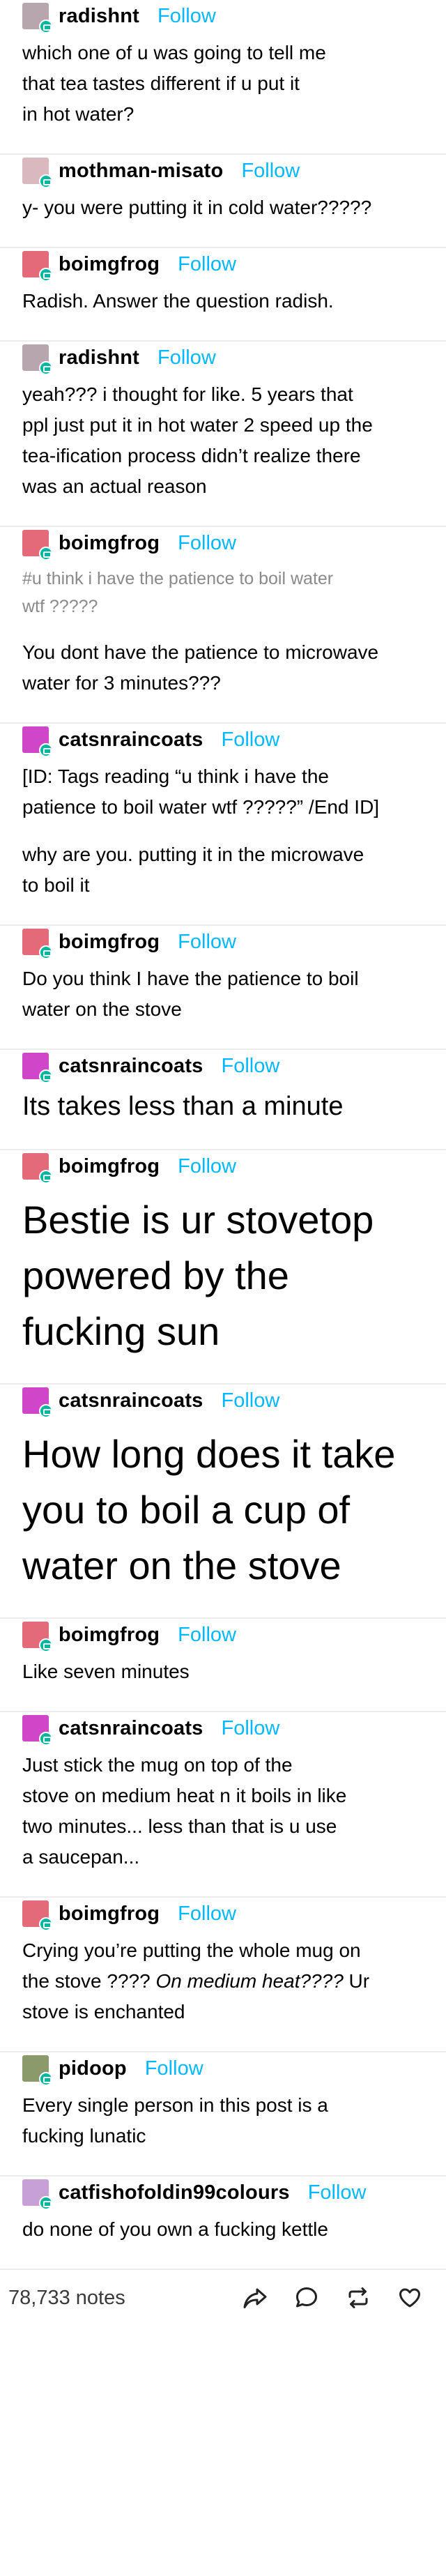 This screenshot has height=2576, width=446. I want to click on post-header: catfishofoldin99colours Follow, so click(223, 2193).